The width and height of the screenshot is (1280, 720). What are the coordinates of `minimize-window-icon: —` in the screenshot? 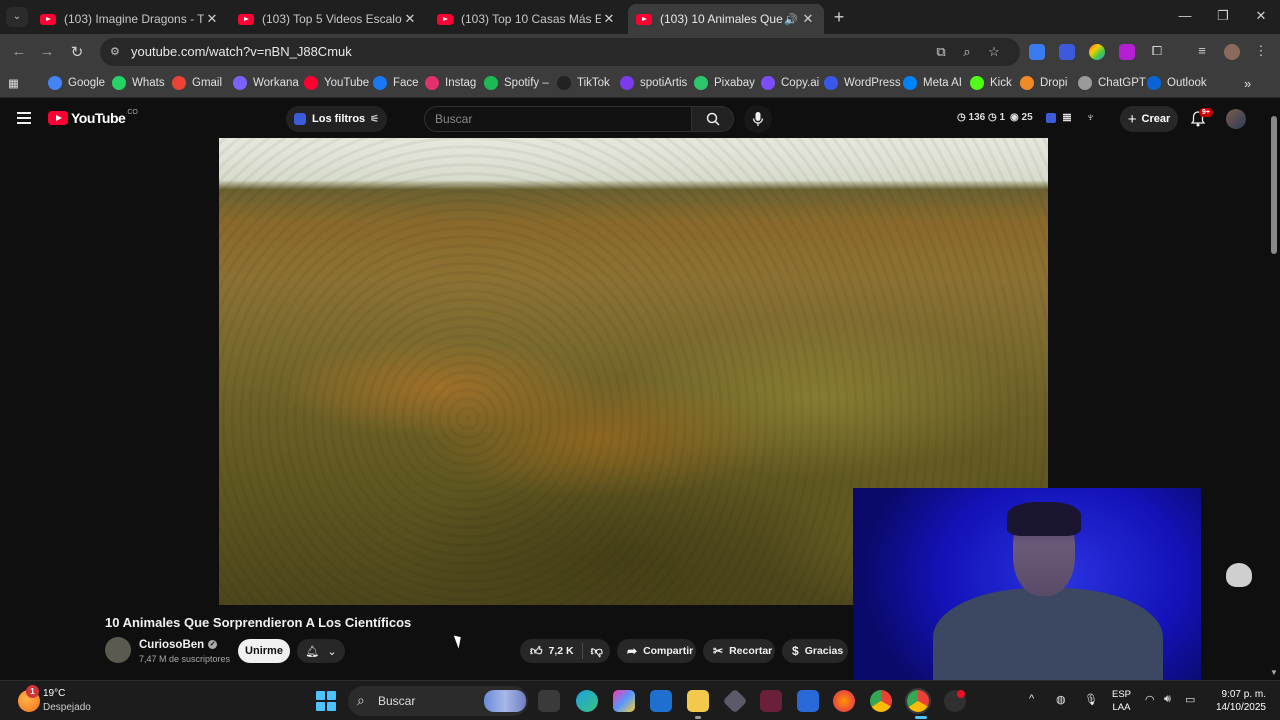 It's located at (1185, 15).